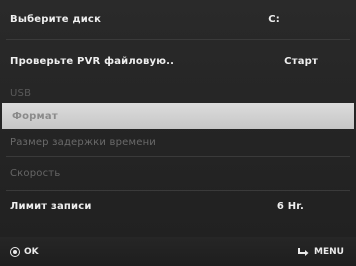 The height and width of the screenshot is (266, 356). I want to click on menu-item-select-disk: Выберите диск C:, so click(178, 19).